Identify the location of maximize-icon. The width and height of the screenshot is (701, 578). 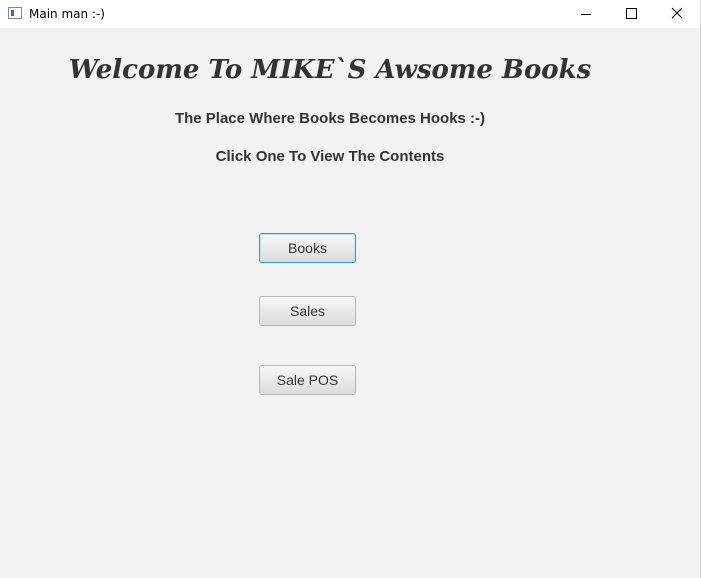
(631, 13).